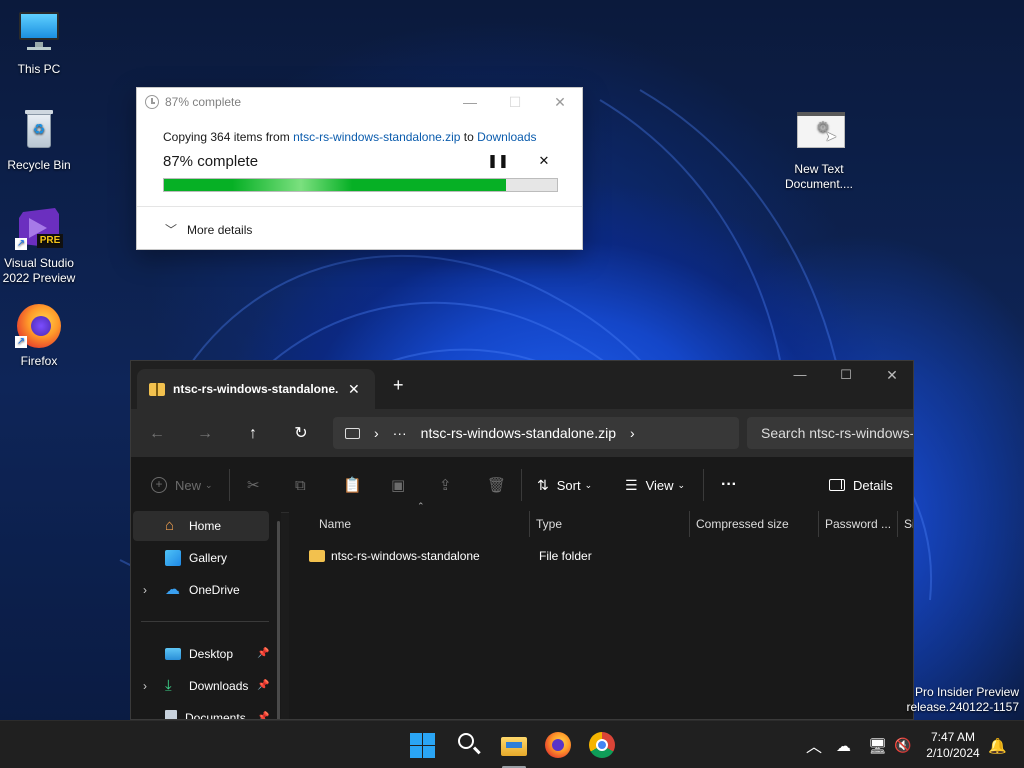 Image resolution: width=1024 pixels, height=768 pixels. Describe the element at coordinates (205, 434) in the screenshot. I see `forward-arrow-icon: →` at that location.